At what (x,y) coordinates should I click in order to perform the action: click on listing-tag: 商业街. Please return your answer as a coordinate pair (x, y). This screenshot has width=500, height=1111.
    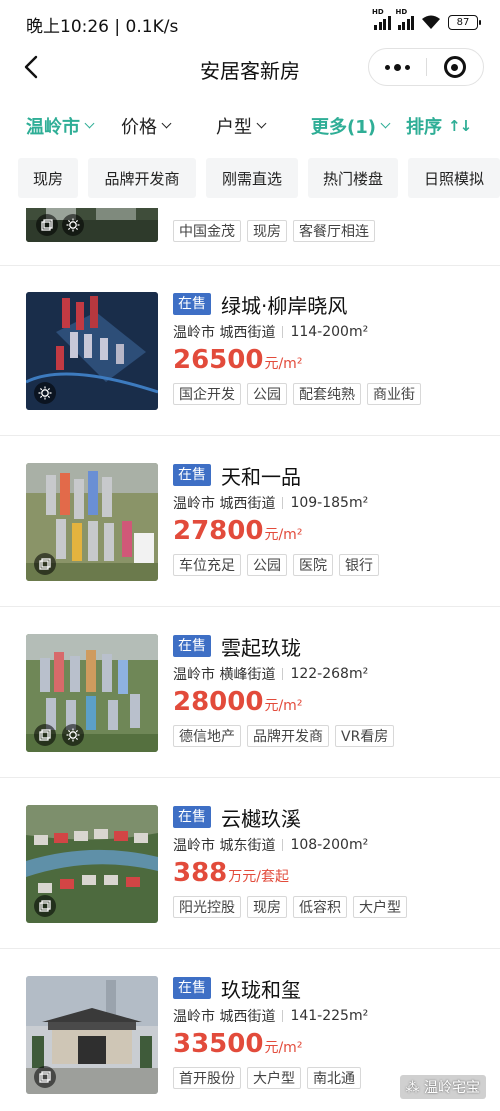
    Looking at the image, I should click on (394, 394).